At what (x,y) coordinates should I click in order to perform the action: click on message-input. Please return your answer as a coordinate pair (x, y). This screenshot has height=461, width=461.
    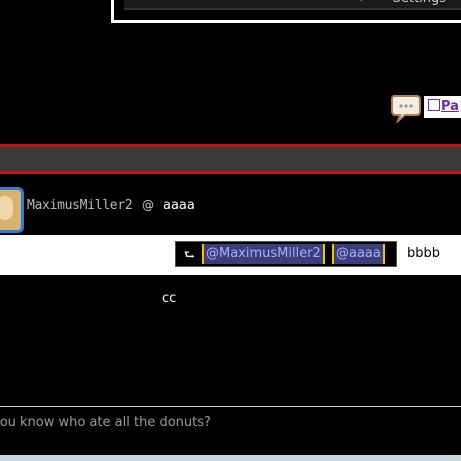
    Looking at the image, I should click on (230, 422).